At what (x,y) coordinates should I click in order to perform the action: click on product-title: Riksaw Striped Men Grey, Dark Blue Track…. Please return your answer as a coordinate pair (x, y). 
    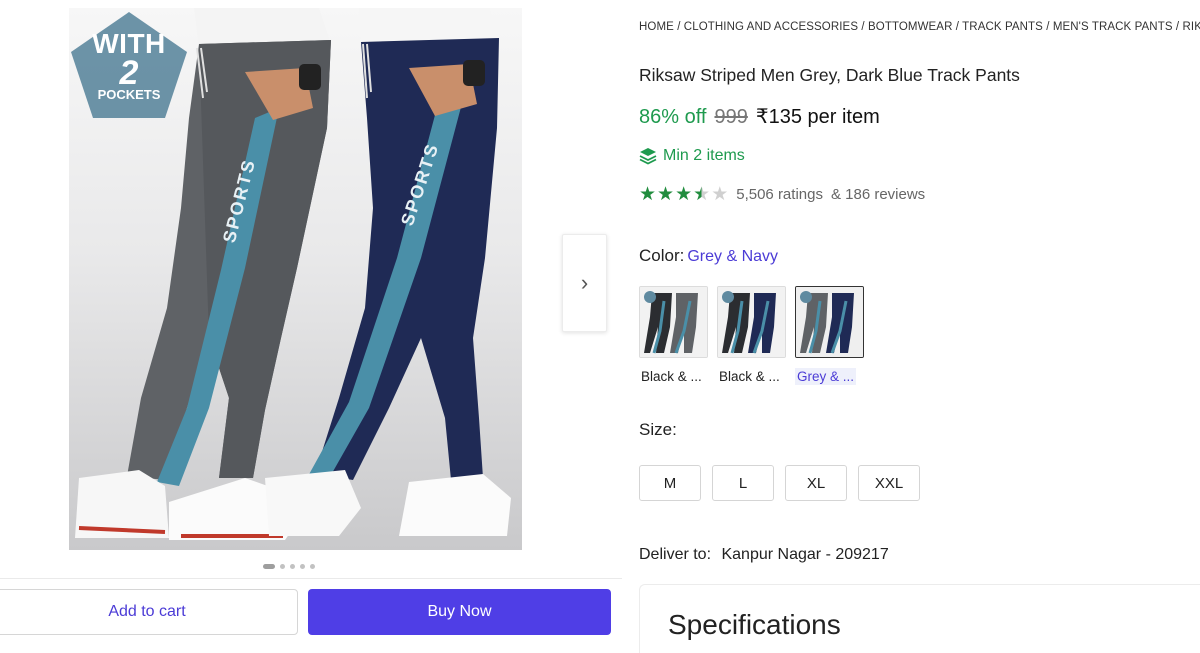
    Looking at the image, I should click on (829, 75).